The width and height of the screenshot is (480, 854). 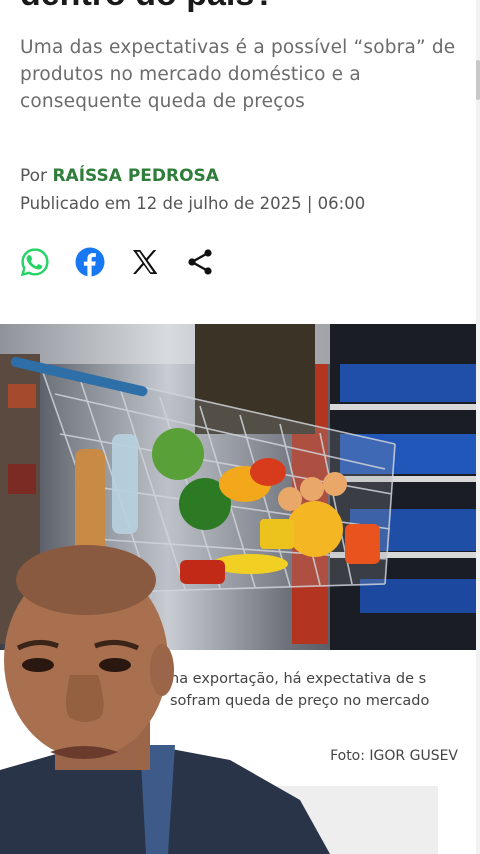 I want to click on facebook-icon, so click(x=89, y=262).